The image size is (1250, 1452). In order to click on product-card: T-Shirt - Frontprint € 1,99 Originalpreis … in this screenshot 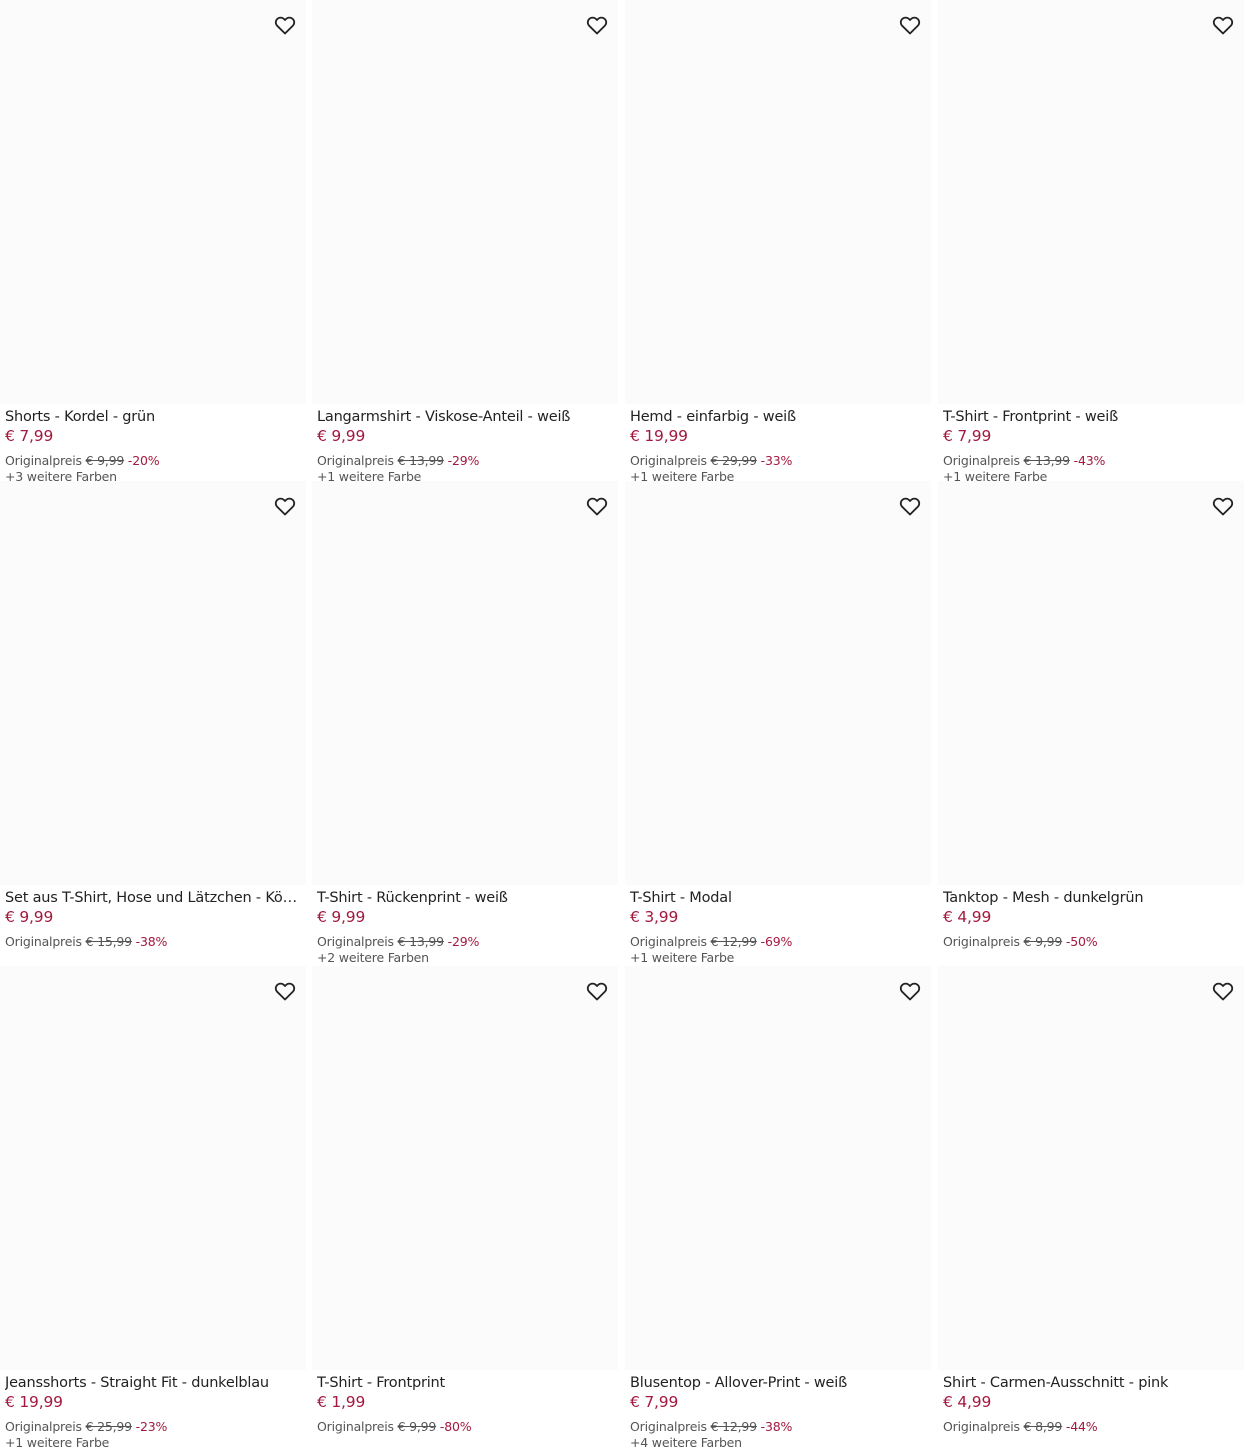, I will do `click(465, 1206)`.